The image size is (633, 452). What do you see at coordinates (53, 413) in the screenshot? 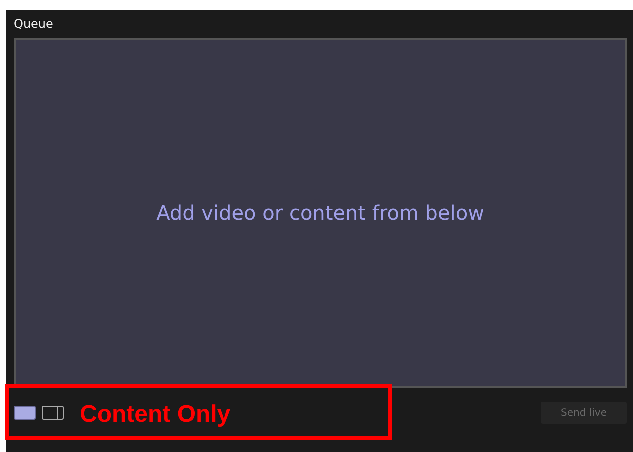
I see `split-layout-button` at bounding box center [53, 413].